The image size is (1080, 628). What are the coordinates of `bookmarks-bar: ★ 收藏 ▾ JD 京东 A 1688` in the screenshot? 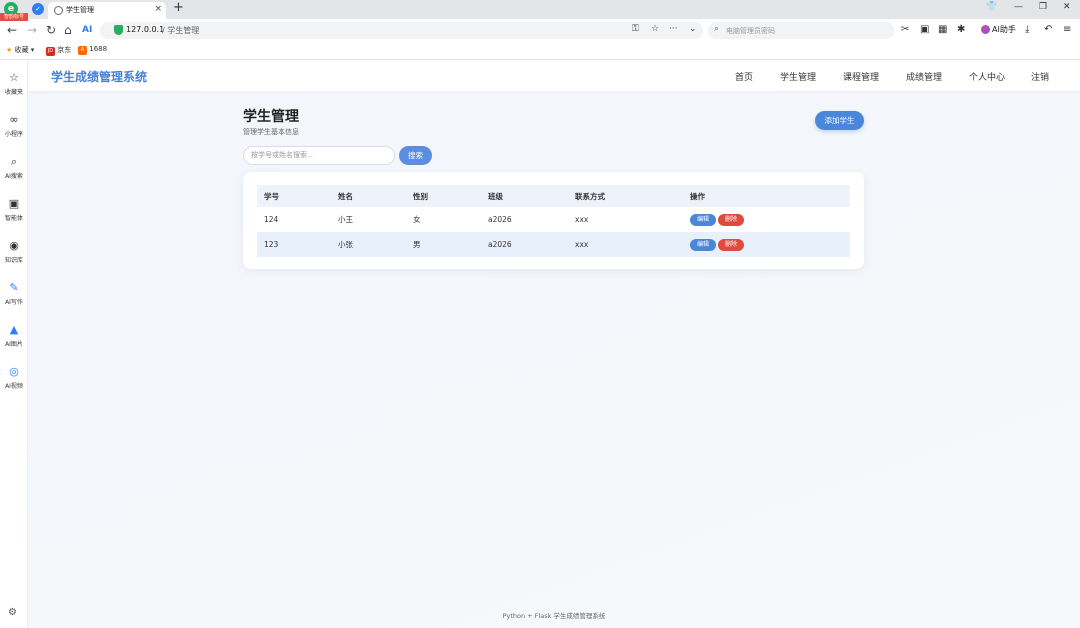 It's located at (540, 51).